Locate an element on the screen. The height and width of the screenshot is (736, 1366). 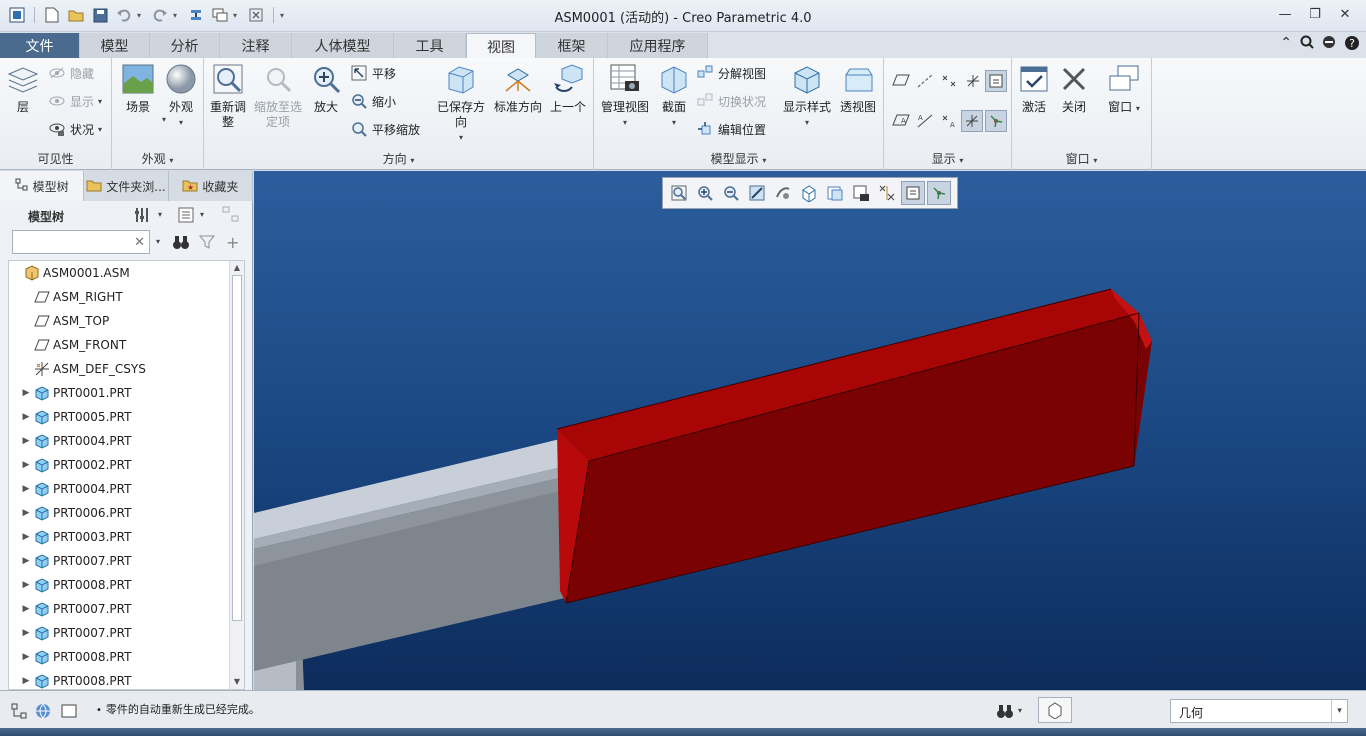
tab-analysis: 分析 is located at coordinates (185, 45).